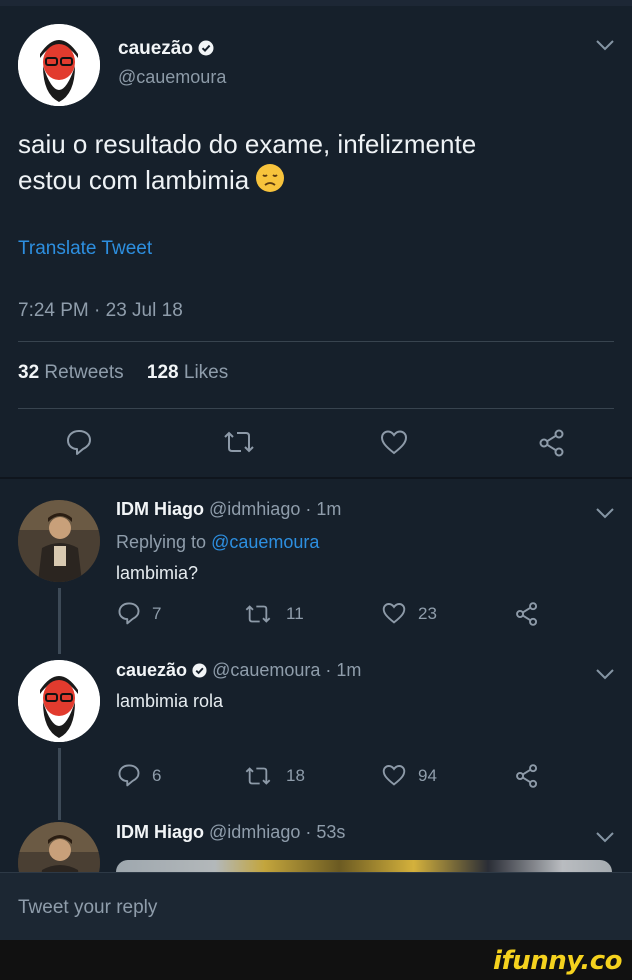 This screenshot has width=632, height=980. I want to click on reply-2-retweet-count: 18, so click(295, 775).